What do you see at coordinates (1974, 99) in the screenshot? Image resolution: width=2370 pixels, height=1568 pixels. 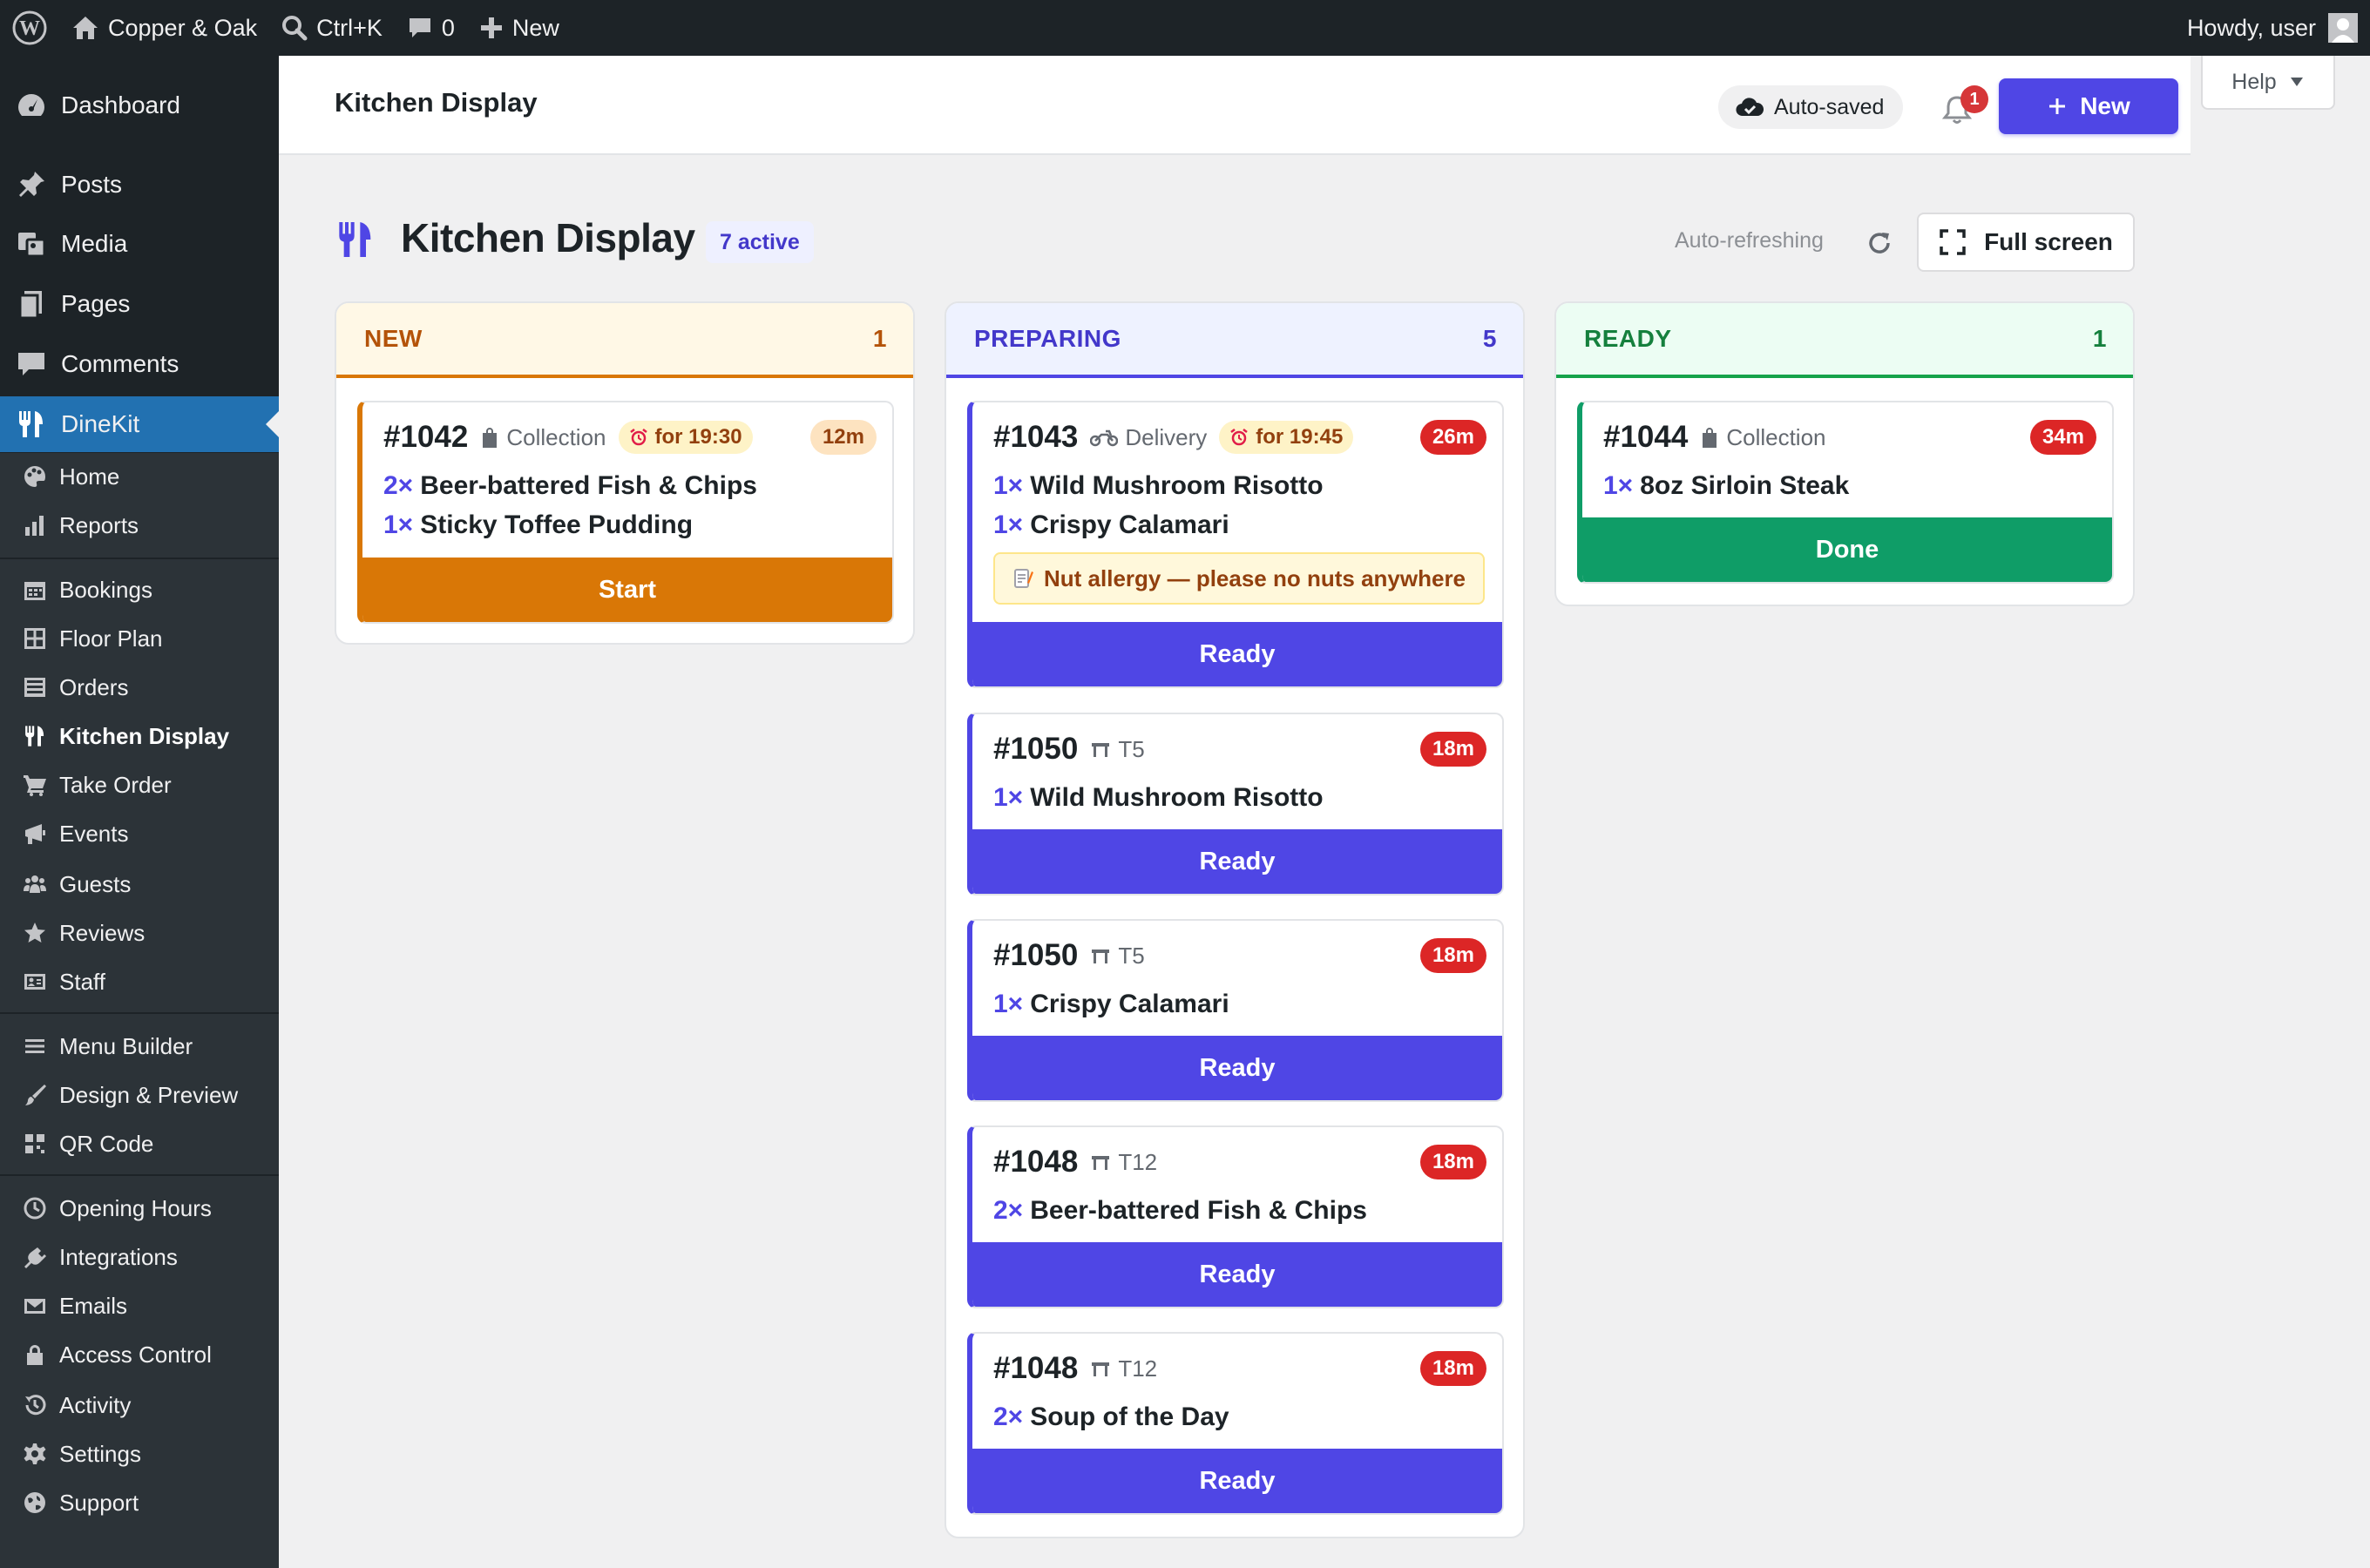 I see `notification-count-badge: 1` at bounding box center [1974, 99].